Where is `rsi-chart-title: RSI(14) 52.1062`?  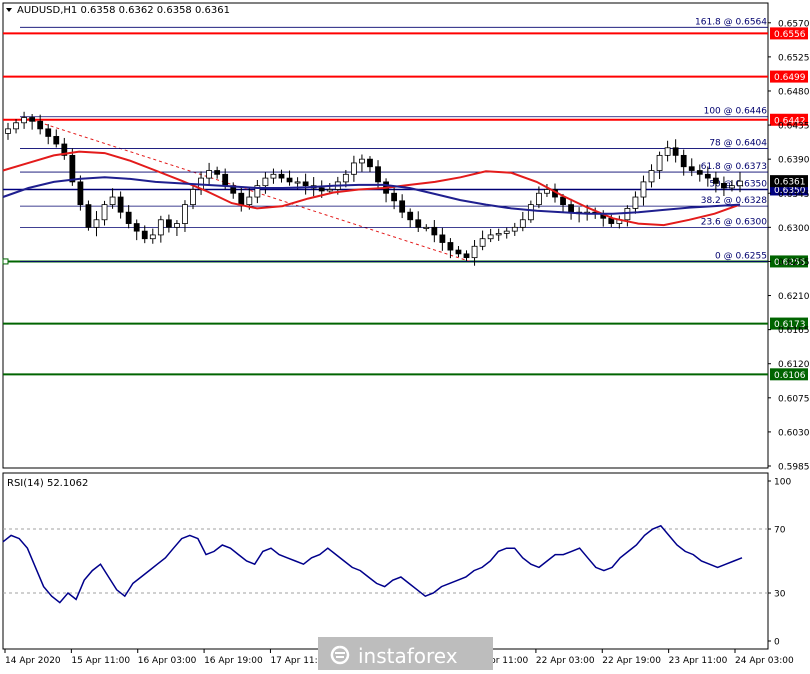
rsi-chart-title: RSI(14) 52.1062 is located at coordinates (47, 483).